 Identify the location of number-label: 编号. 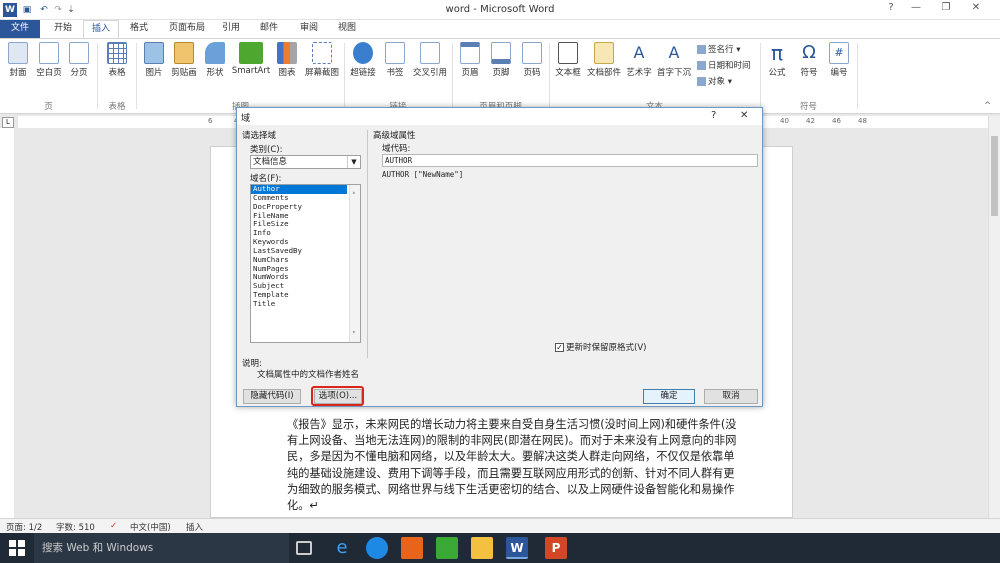
(839, 73).